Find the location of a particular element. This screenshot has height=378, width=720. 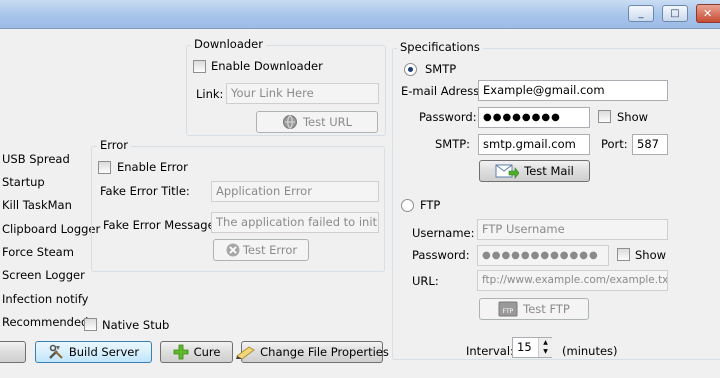

fake-error-title-input: Application Error is located at coordinates (295, 191).